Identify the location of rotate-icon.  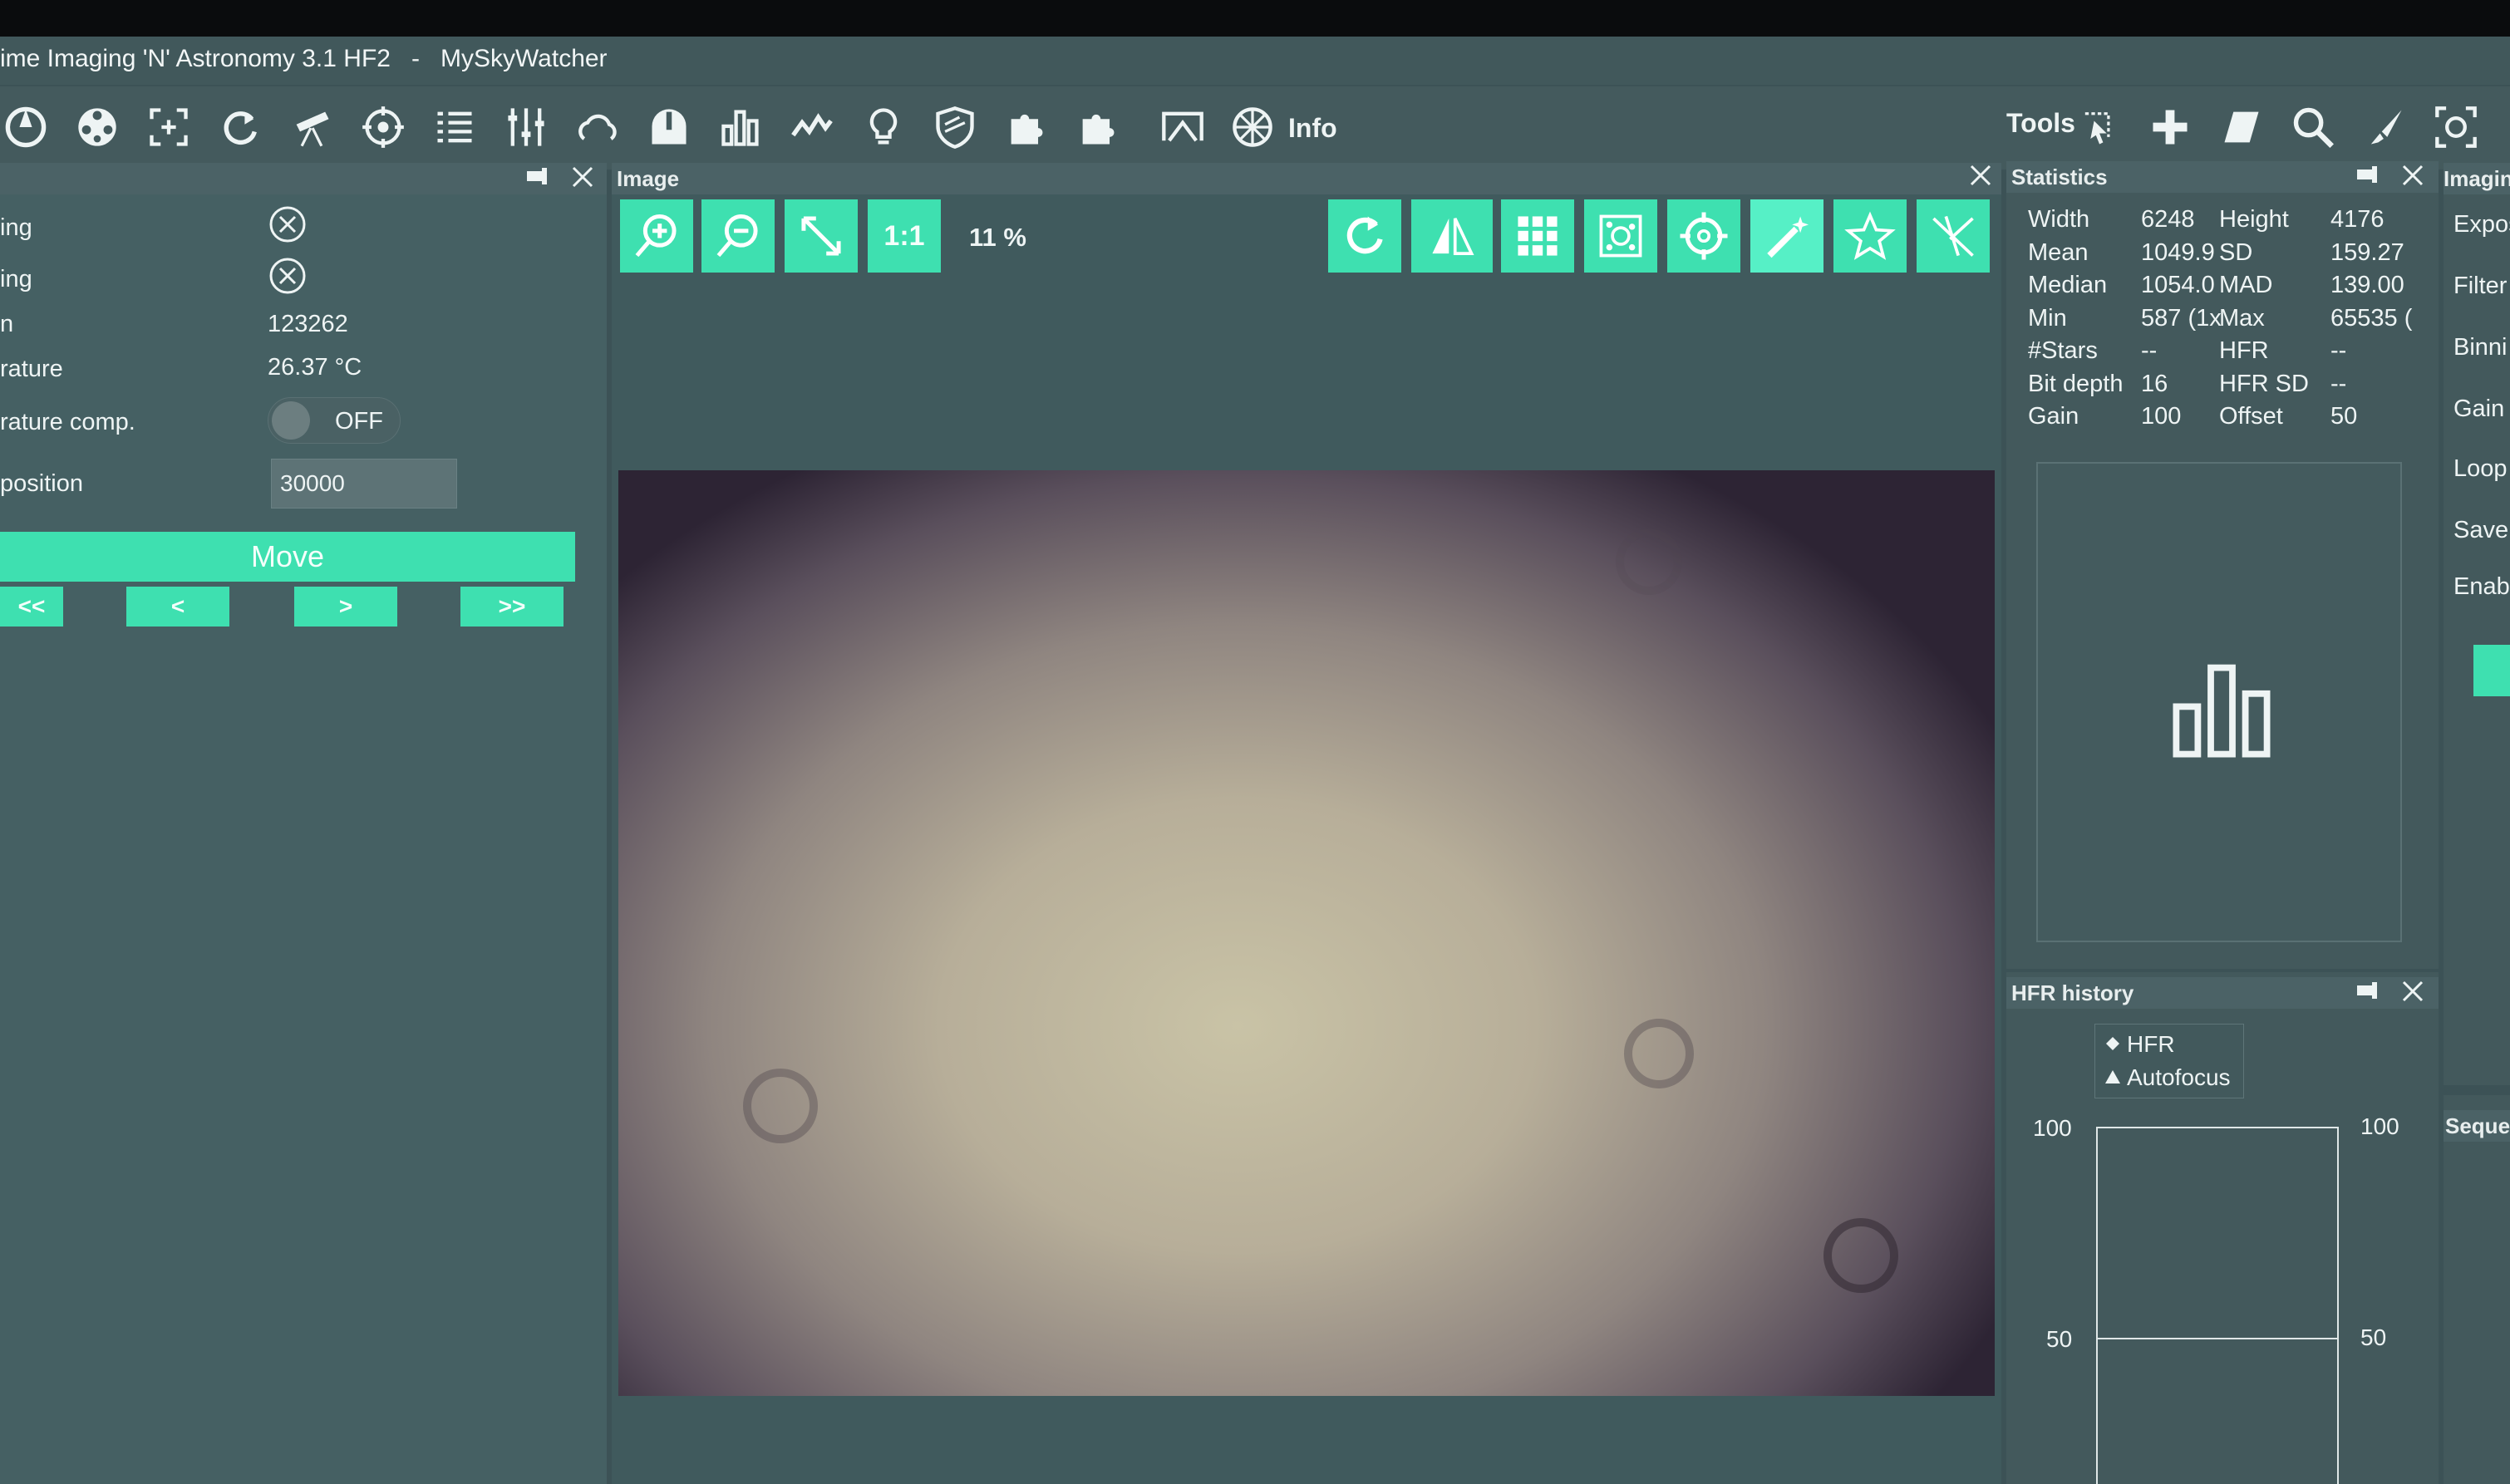
(1365, 235).